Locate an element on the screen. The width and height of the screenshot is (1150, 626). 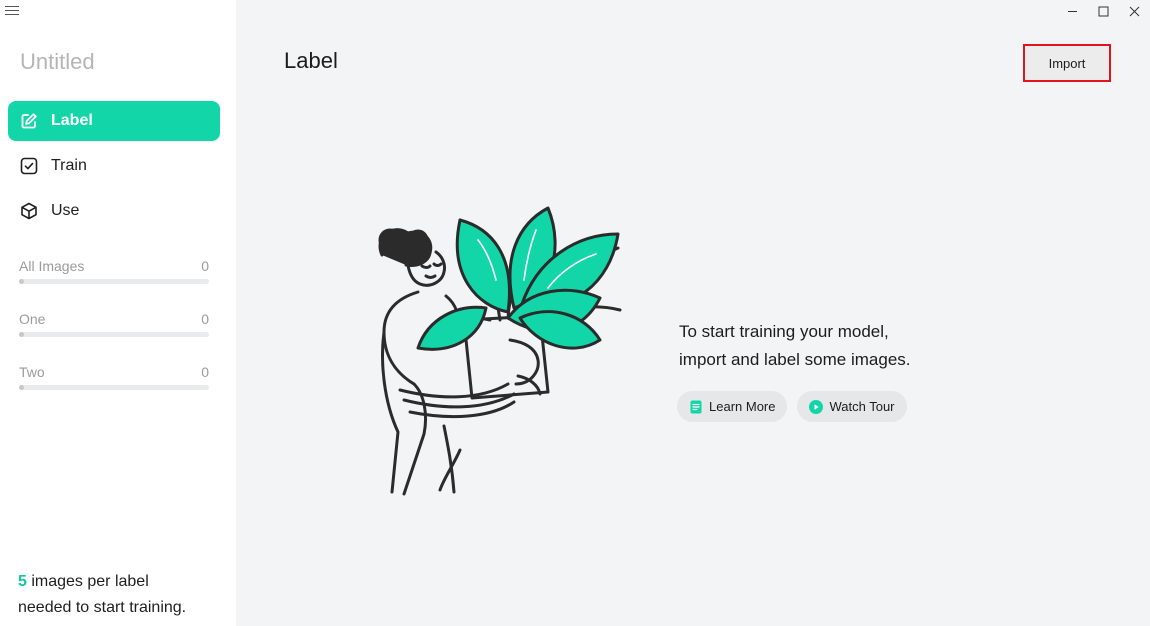
close-icon is located at coordinates (1134, 11).